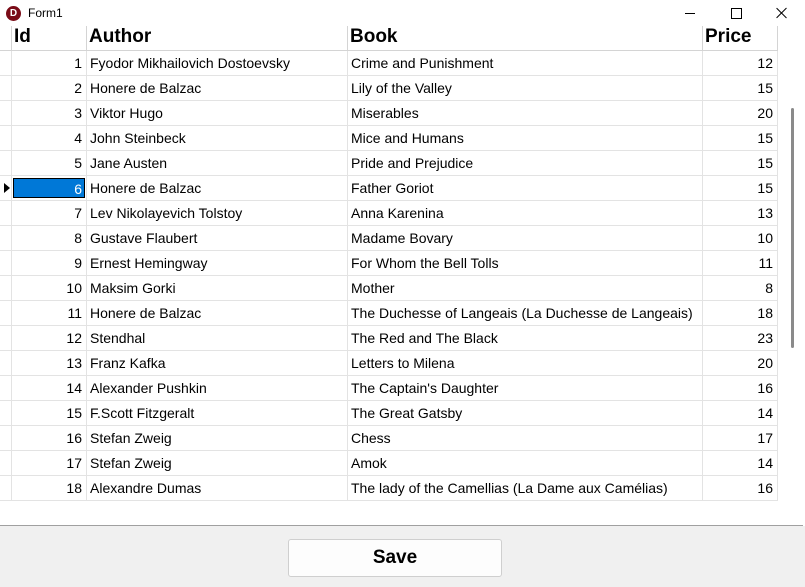  I want to click on cell-book: Lily of the Valley, so click(525, 88).